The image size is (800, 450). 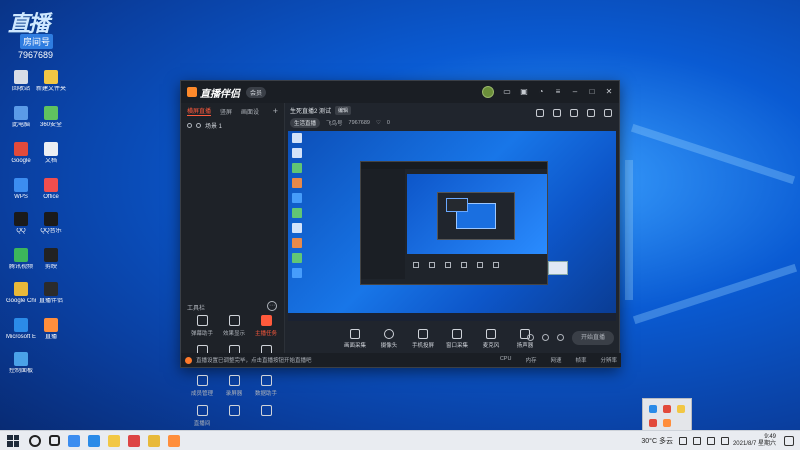 What do you see at coordinates (202, 388) in the screenshot?
I see `tool-item: 成员管理` at bounding box center [202, 388].